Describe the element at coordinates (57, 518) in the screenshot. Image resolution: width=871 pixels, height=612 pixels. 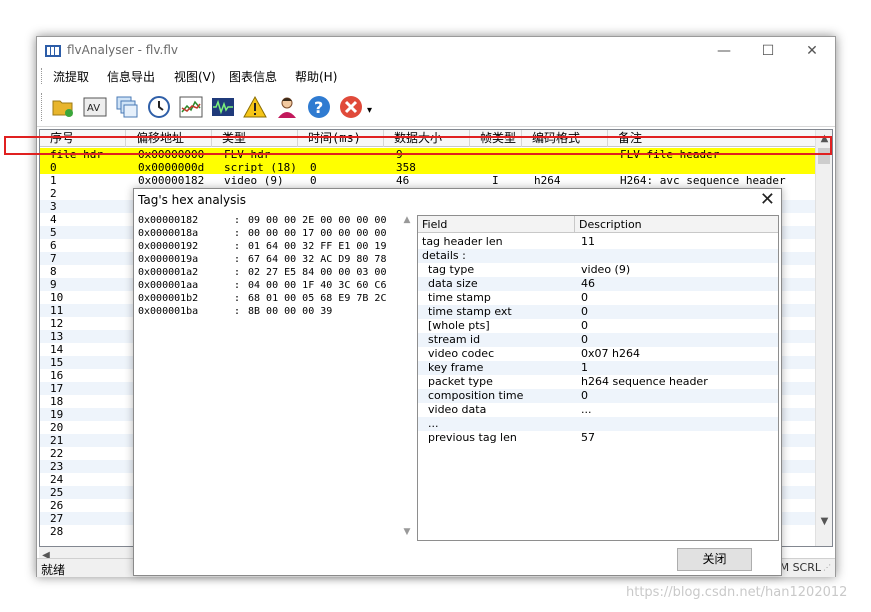
I see `table-cell: 27` at that location.